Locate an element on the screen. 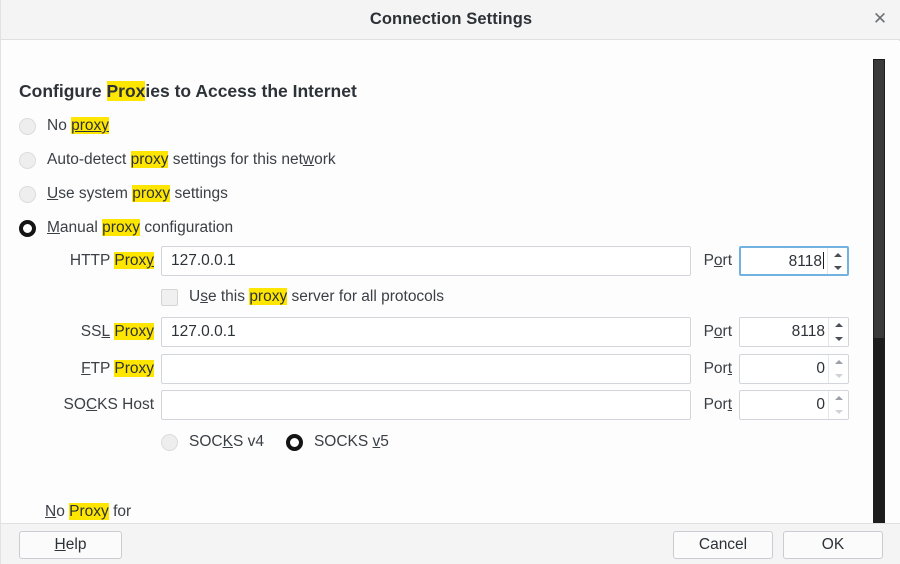 The height and width of the screenshot is (564, 900). help-button: Help is located at coordinates (70, 545).